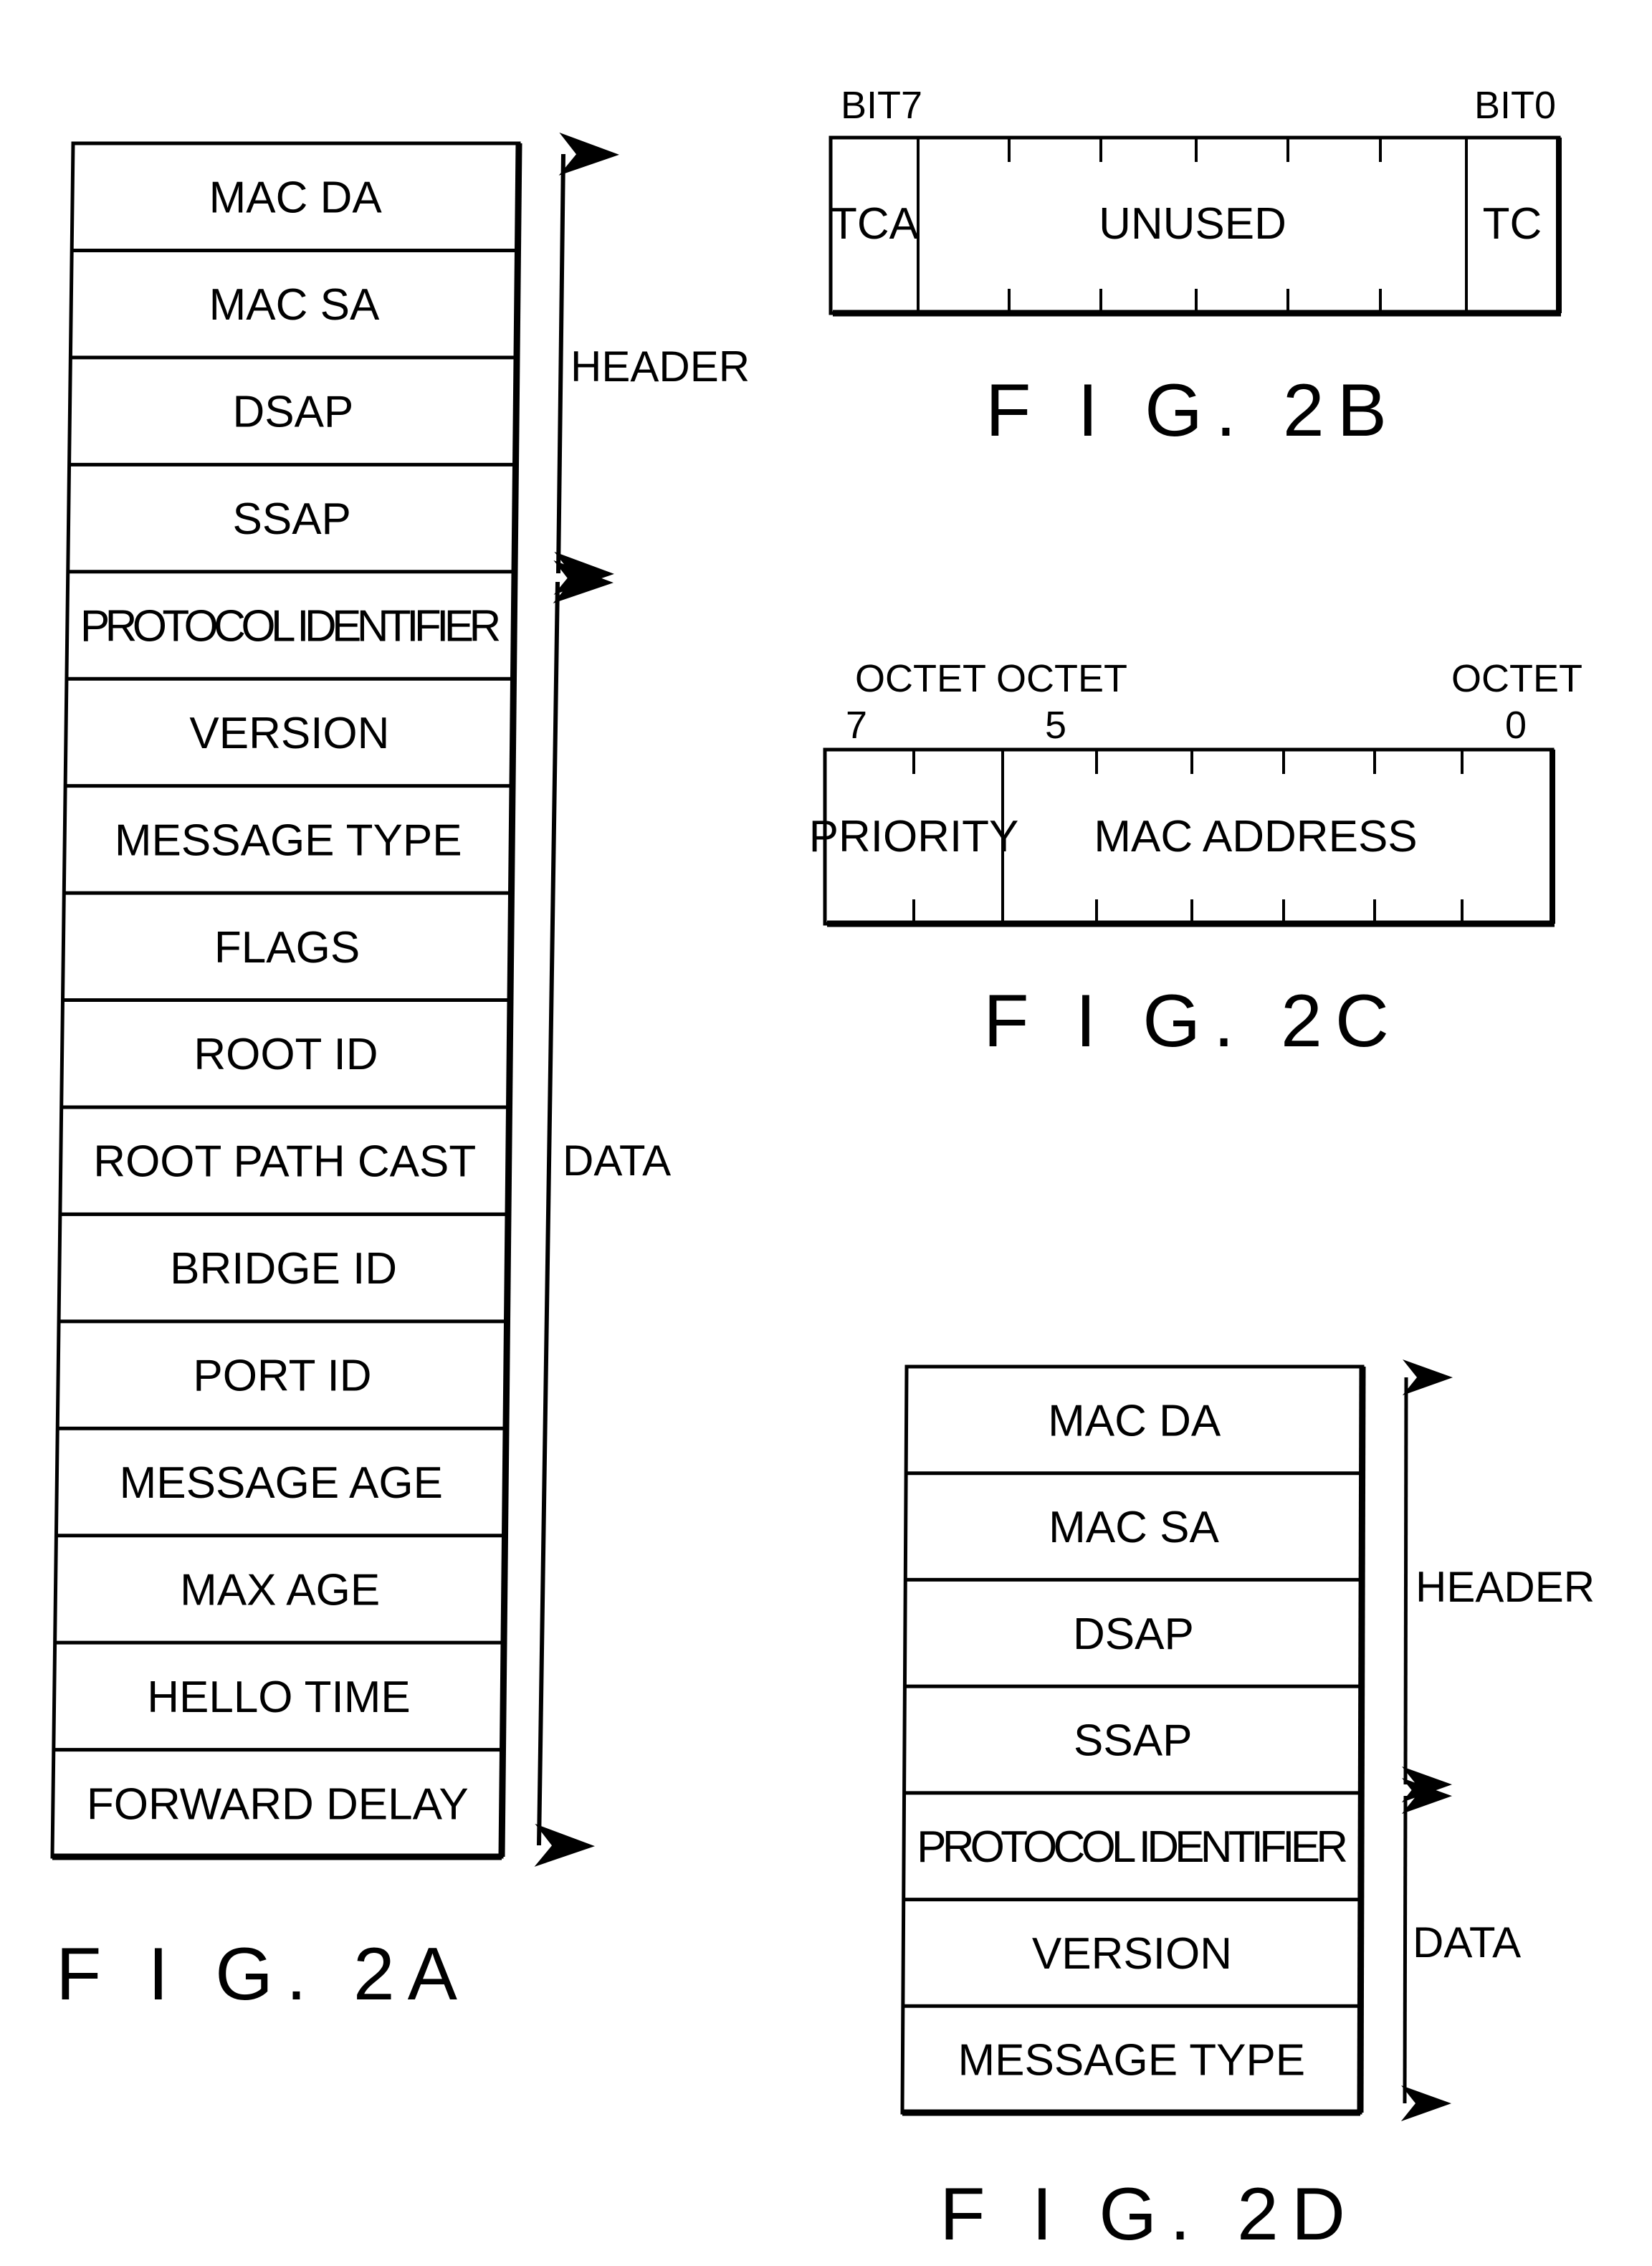  What do you see at coordinates (284, 1162) in the screenshot?
I see `field-root-path-cast: ROOT PATH CAST` at bounding box center [284, 1162].